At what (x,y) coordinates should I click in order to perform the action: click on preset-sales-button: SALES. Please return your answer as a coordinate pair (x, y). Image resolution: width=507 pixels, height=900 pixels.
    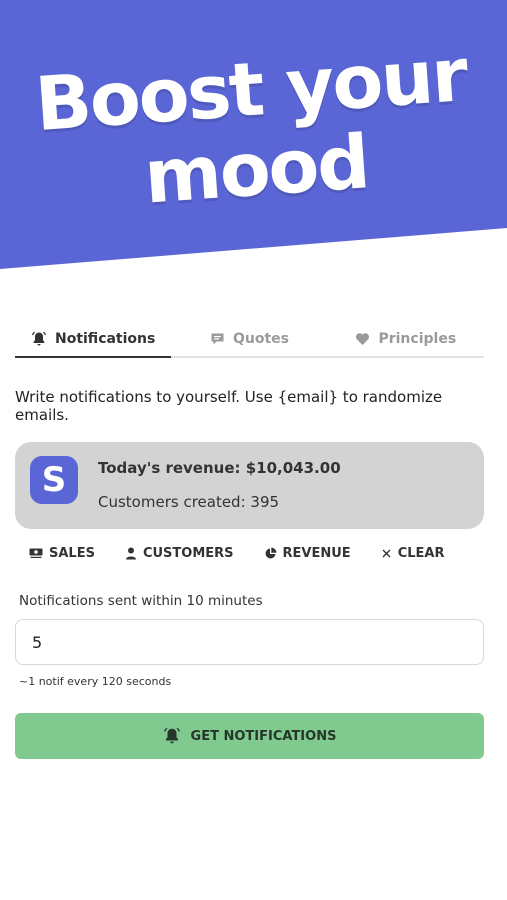
    Looking at the image, I should click on (62, 553).